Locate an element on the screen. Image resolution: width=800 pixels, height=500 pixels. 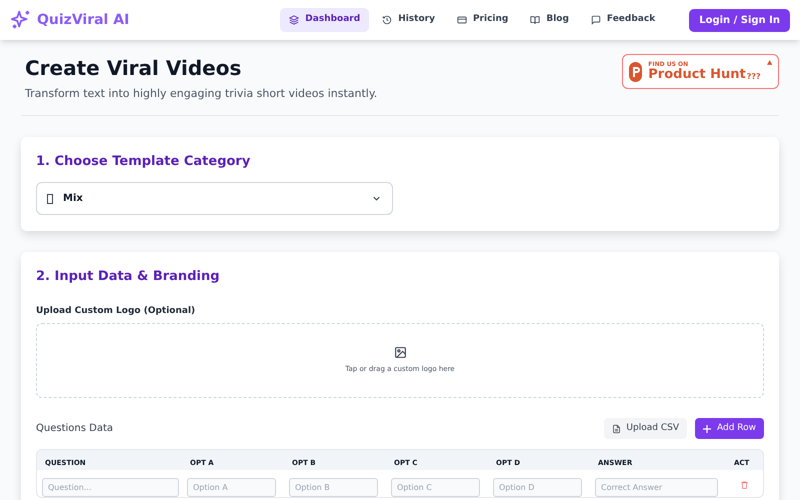
select-value: Mix is located at coordinates (73, 199).